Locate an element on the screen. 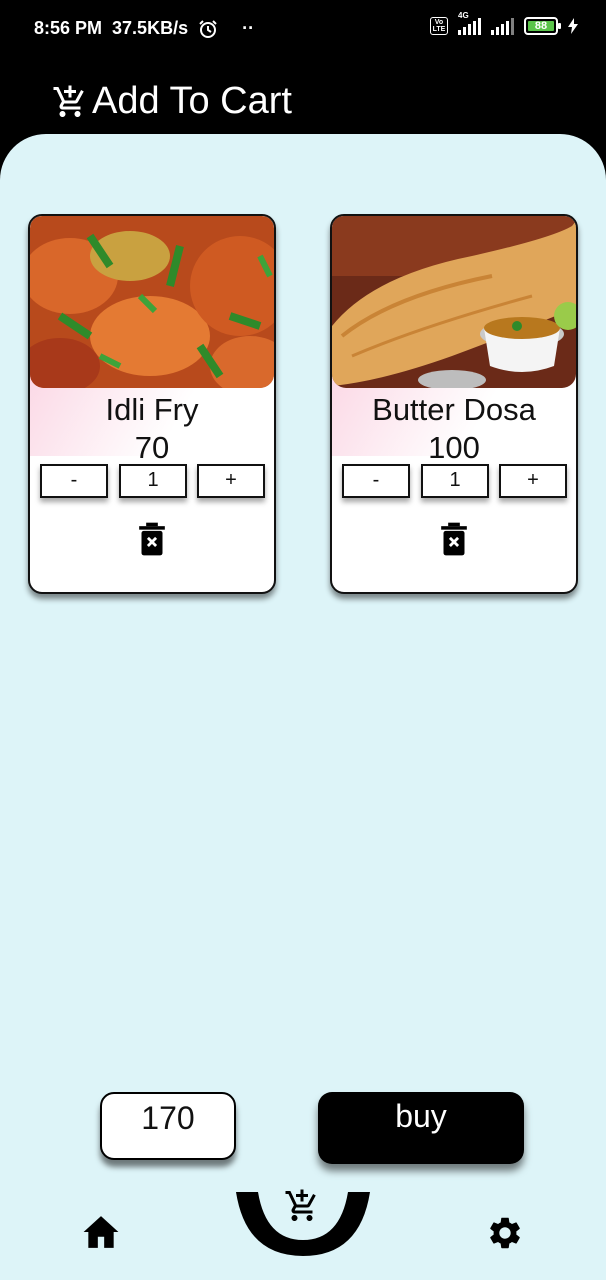 This screenshot has width=606, height=1280. item-price: 70 is located at coordinates (152, 447).